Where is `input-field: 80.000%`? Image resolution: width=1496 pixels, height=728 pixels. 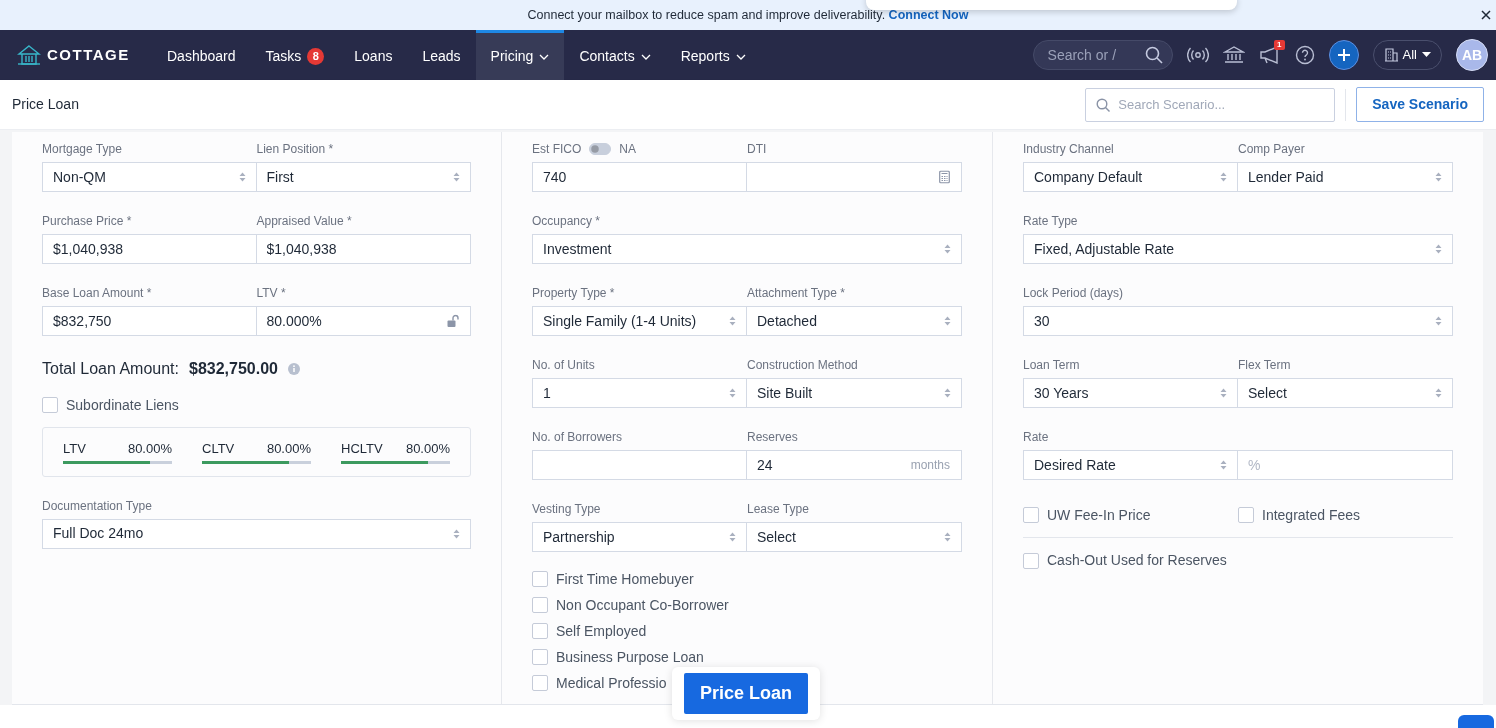
input-field: 80.000% is located at coordinates (363, 321).